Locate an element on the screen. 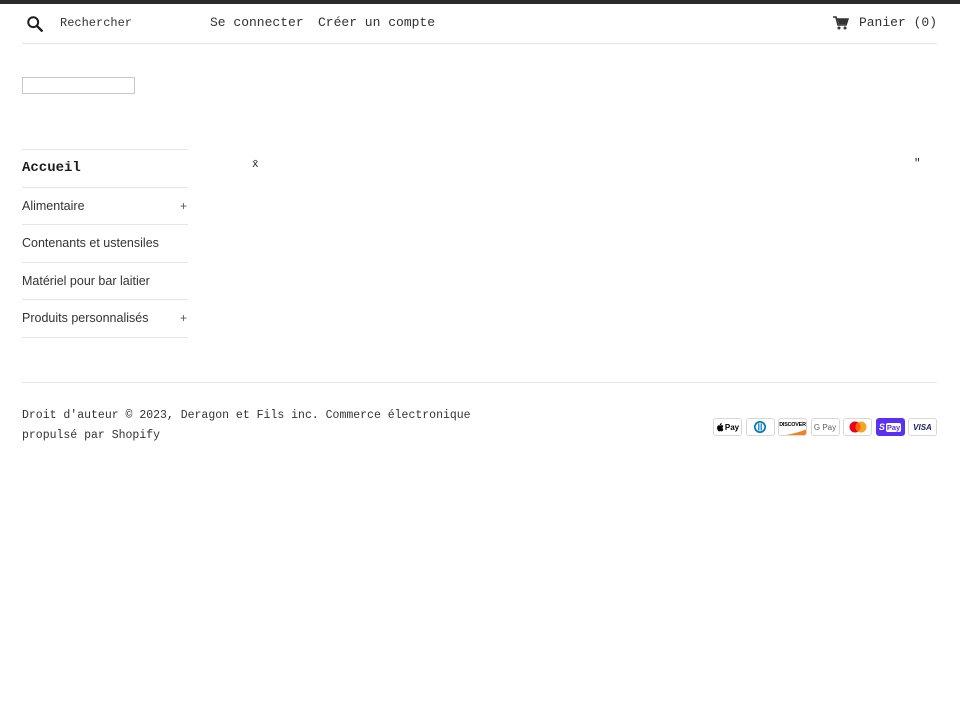 The image size is (960, 720). search-icon is located at coordinates (35, 24).